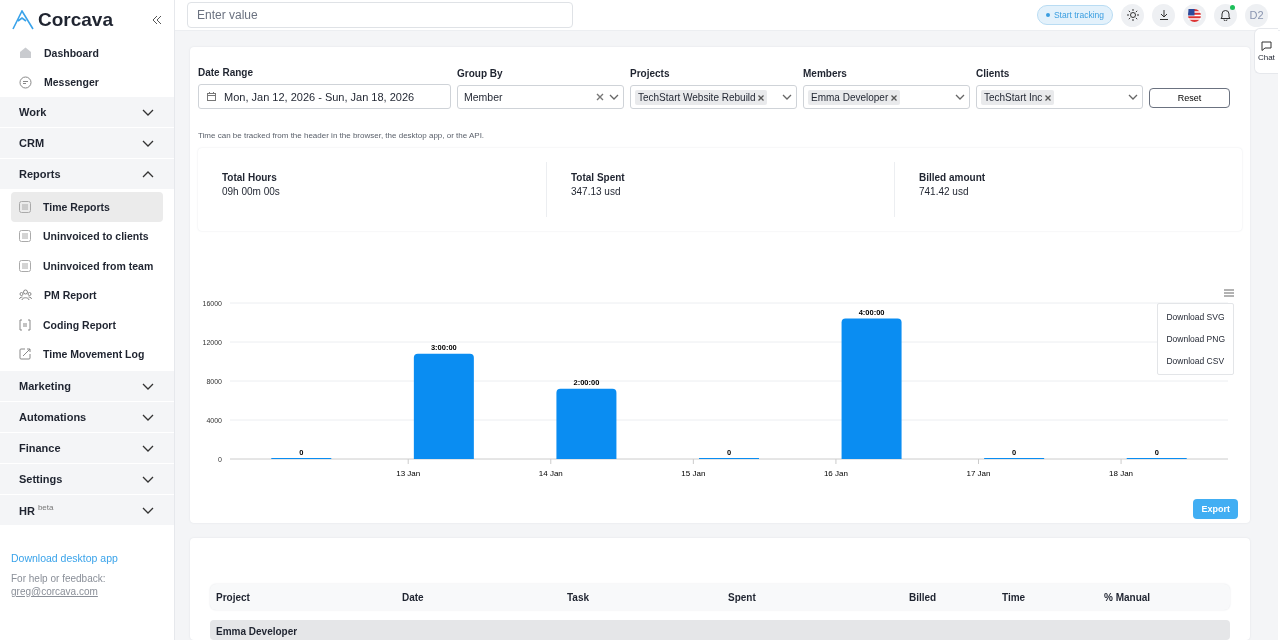 The image size is (1280, 640). I want to click on download-icon, so click(1163, 15).